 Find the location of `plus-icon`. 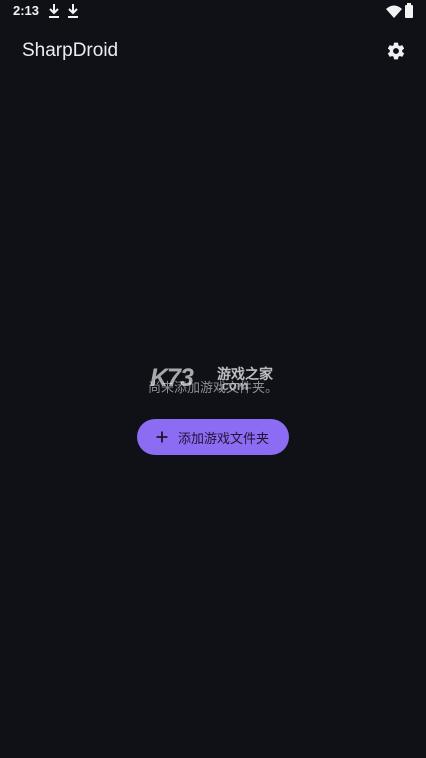

plus-icon is located at coordinates (162, 437).